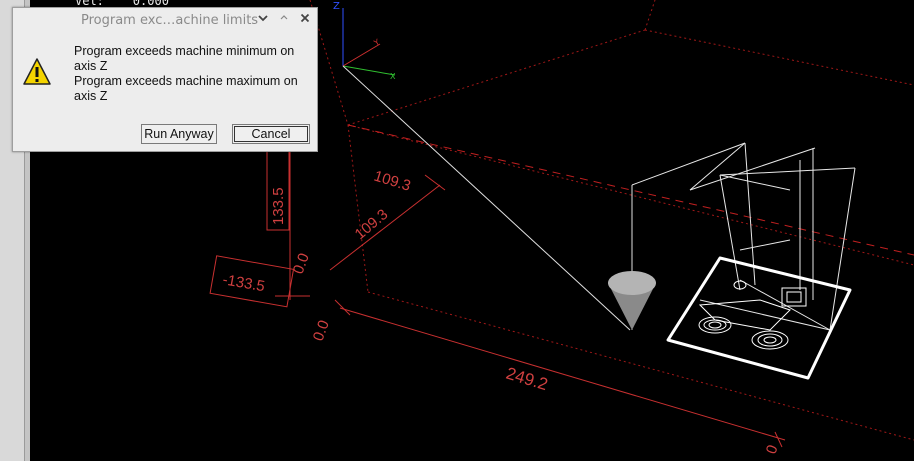 Image resolution: width=914 pixels, height=461 pixels. What do you see at coordinates (271, 134) in the screenshot?
I see `cancel-button: Cancel` at bounding box center [271, 134].